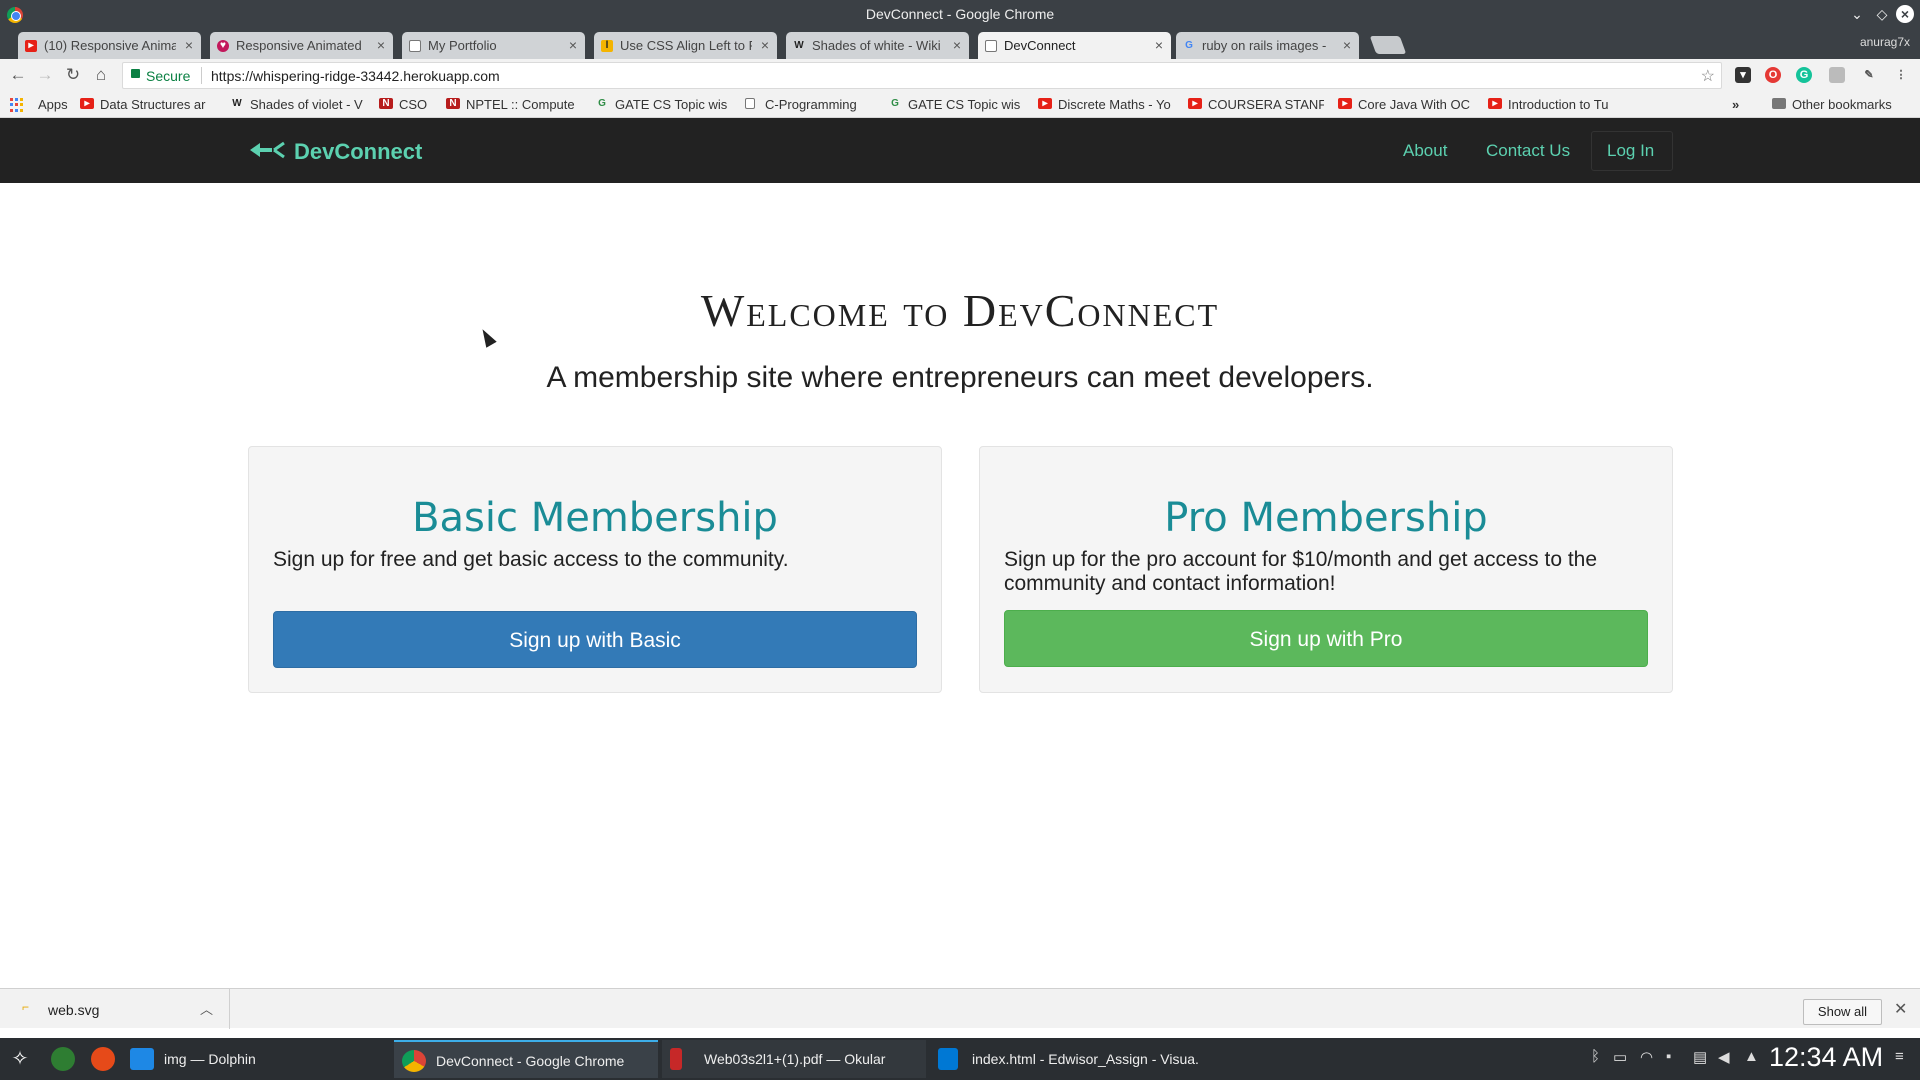 This screenshot has height=1080, width=1920. What do you see at coordinates (1832, 104) in the screenshot?
I see `other-bookmarks: Other bookmarks` at bounding box center [1832, 104].